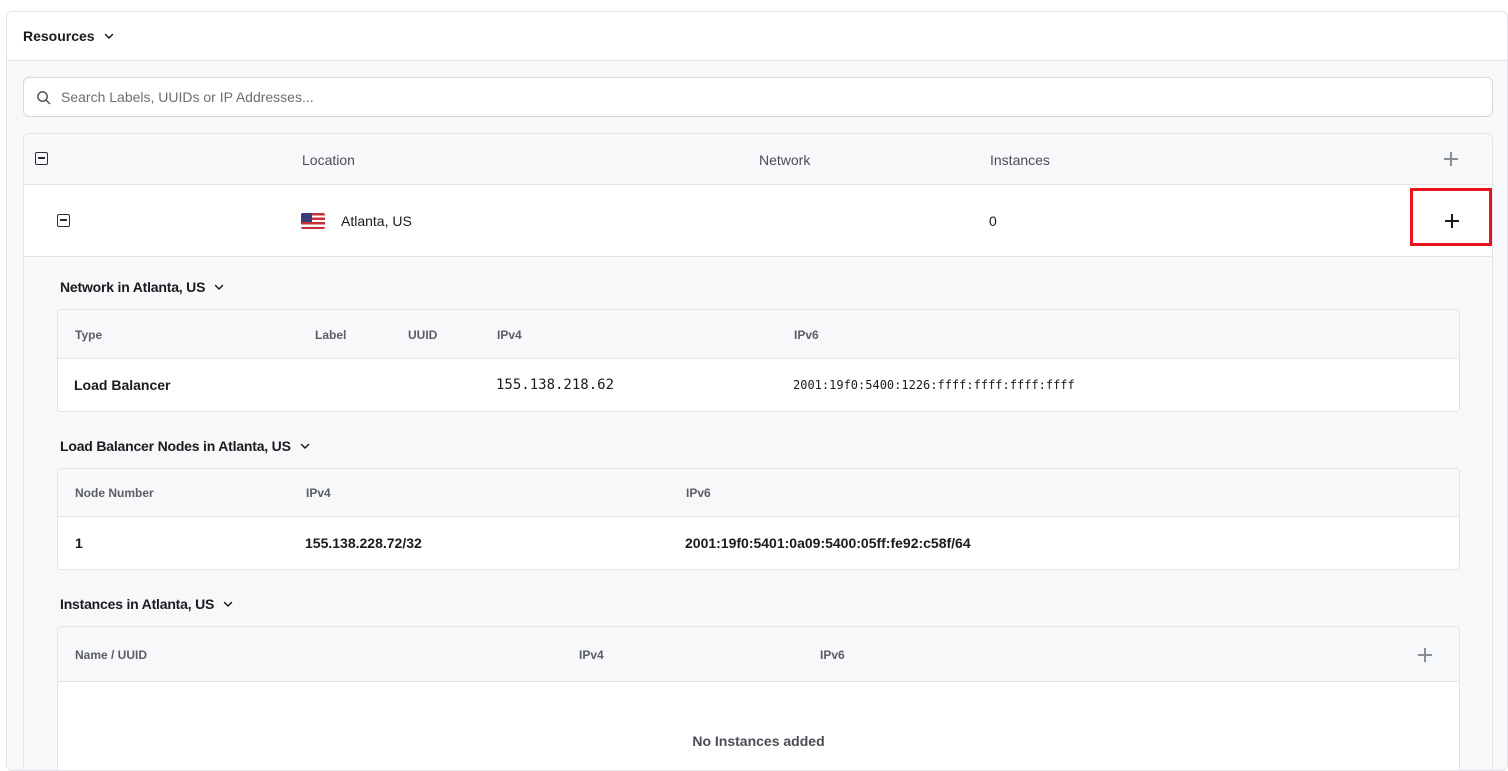 The height and width of the screenshot is (771, 1508). I want to click on empty-state-text: No Instances added, so click(758, 741).